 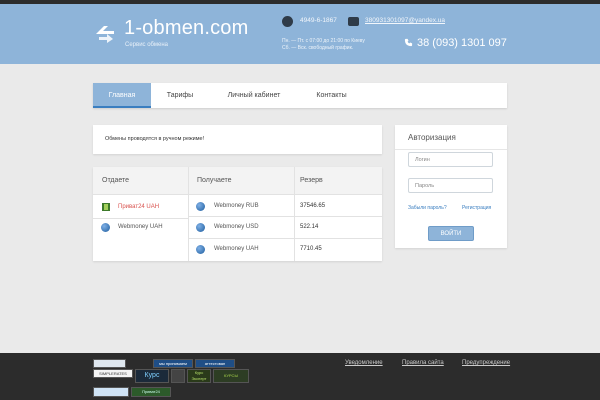 I want to click on login-input, so click(x=450, y=159).